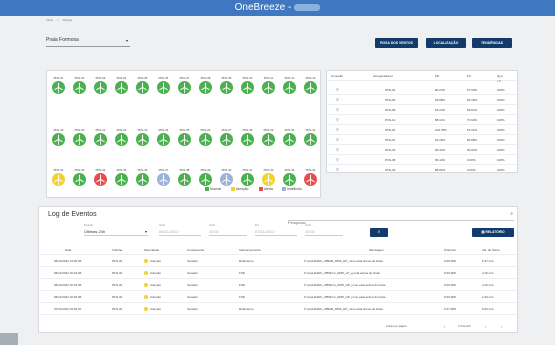  What do you see at coordinates (250, 250) in the screenshot?
I see `col-subcomponent: Subcomponente` at bounding box center [250, 250].